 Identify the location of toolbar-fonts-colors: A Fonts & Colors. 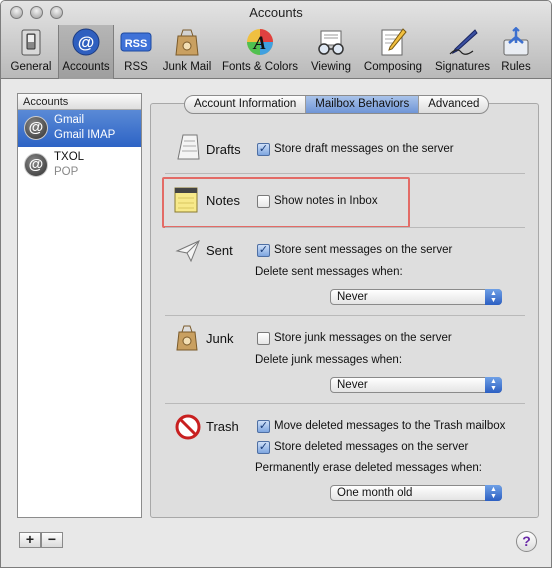
(260, 52).